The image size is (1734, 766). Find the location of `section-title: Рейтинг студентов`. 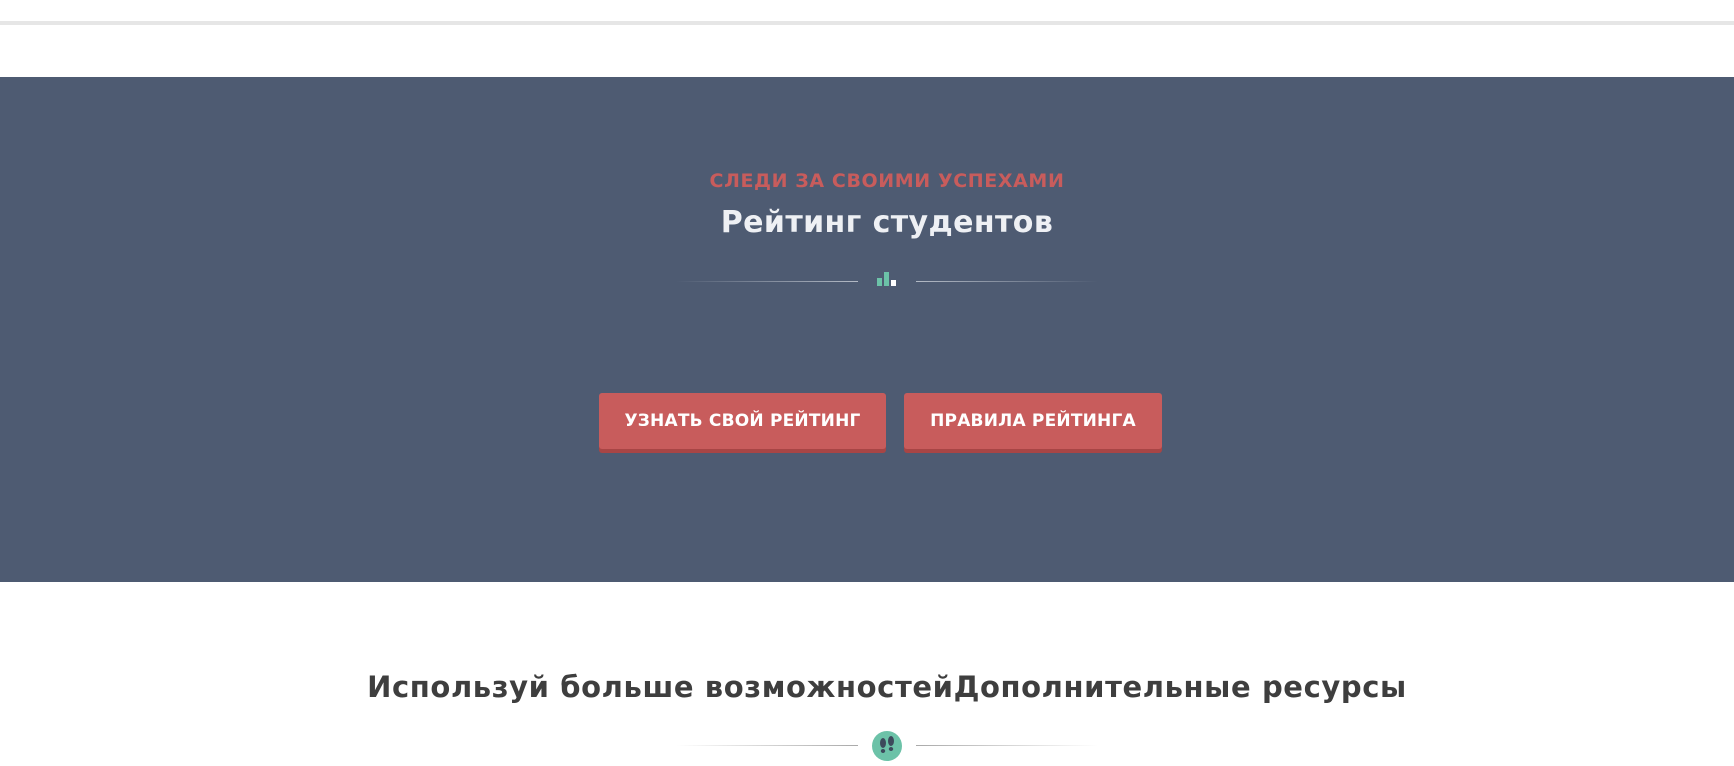

section-title: Рейтинг студентов is located at coordinates (887, 222).